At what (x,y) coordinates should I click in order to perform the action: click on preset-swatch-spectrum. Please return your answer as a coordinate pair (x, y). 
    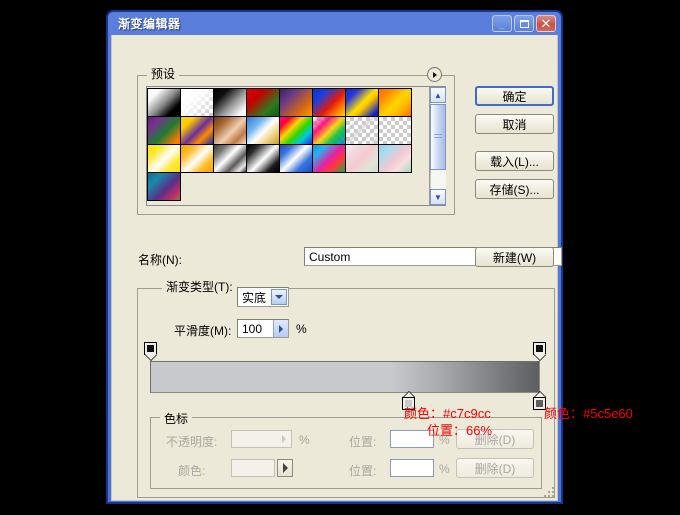
    Looking at the image, I should click on (296, 130).